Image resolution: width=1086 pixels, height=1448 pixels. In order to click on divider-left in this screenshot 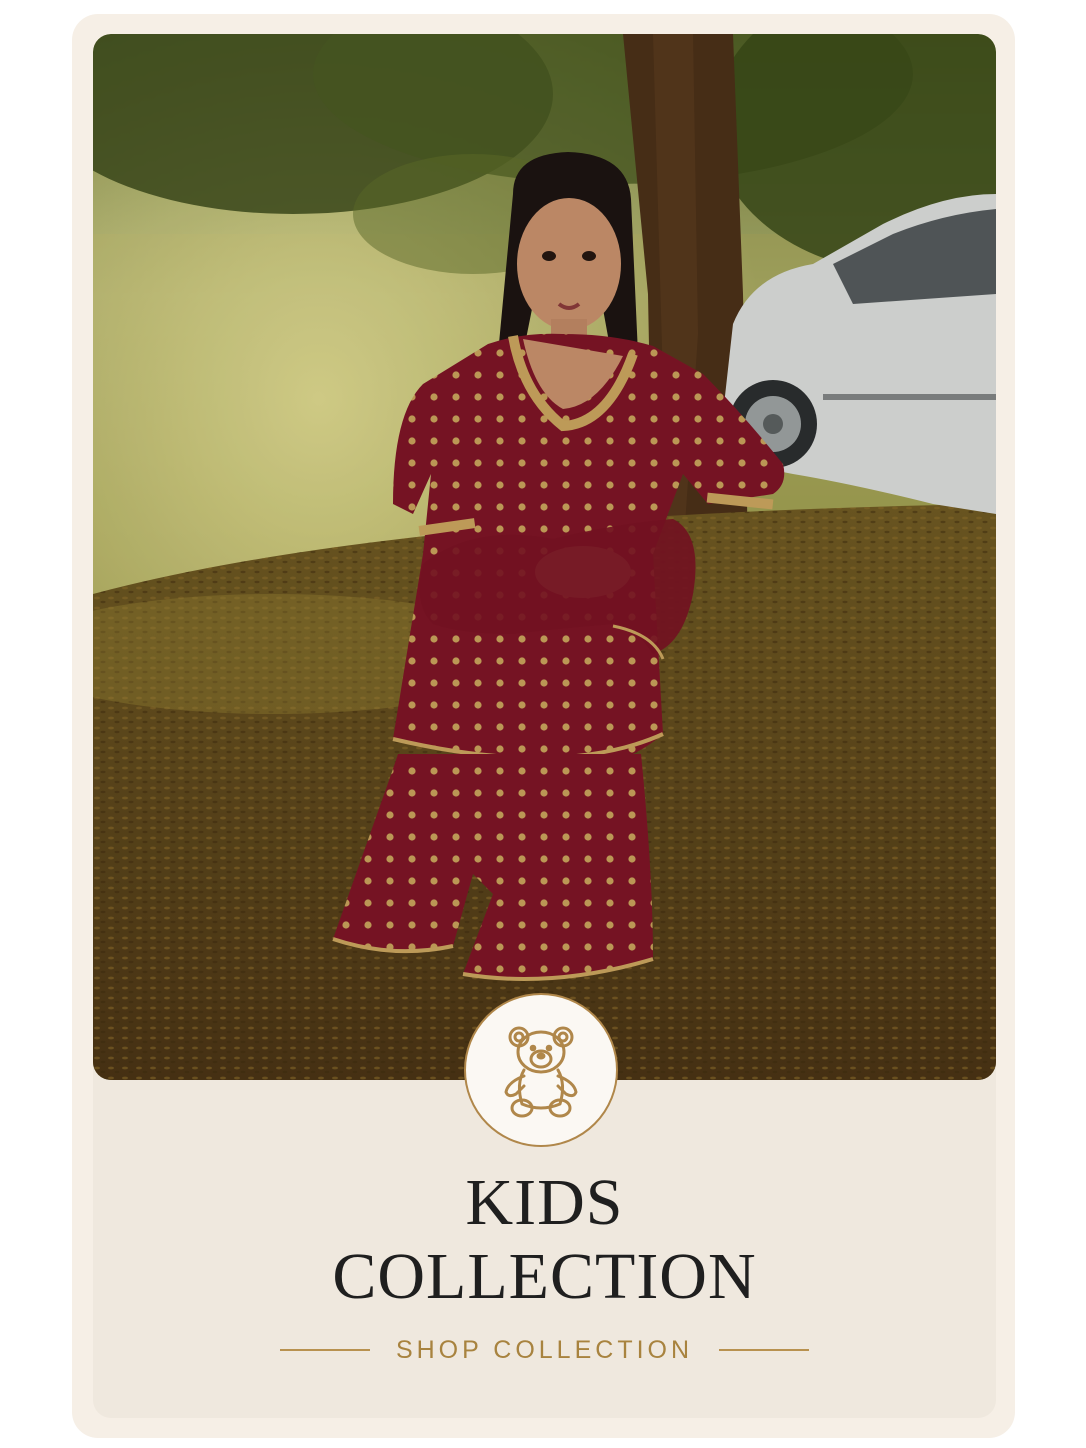, I will do `click(324, 1350)`.